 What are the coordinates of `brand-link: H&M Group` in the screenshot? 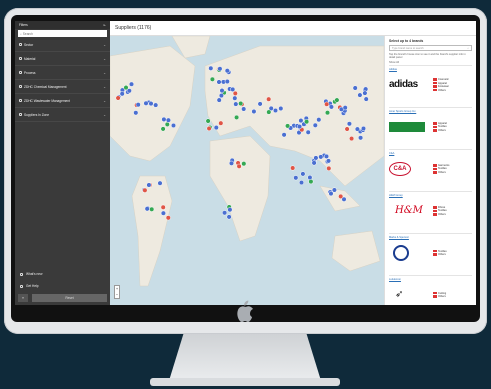 It's located at (430, 196).